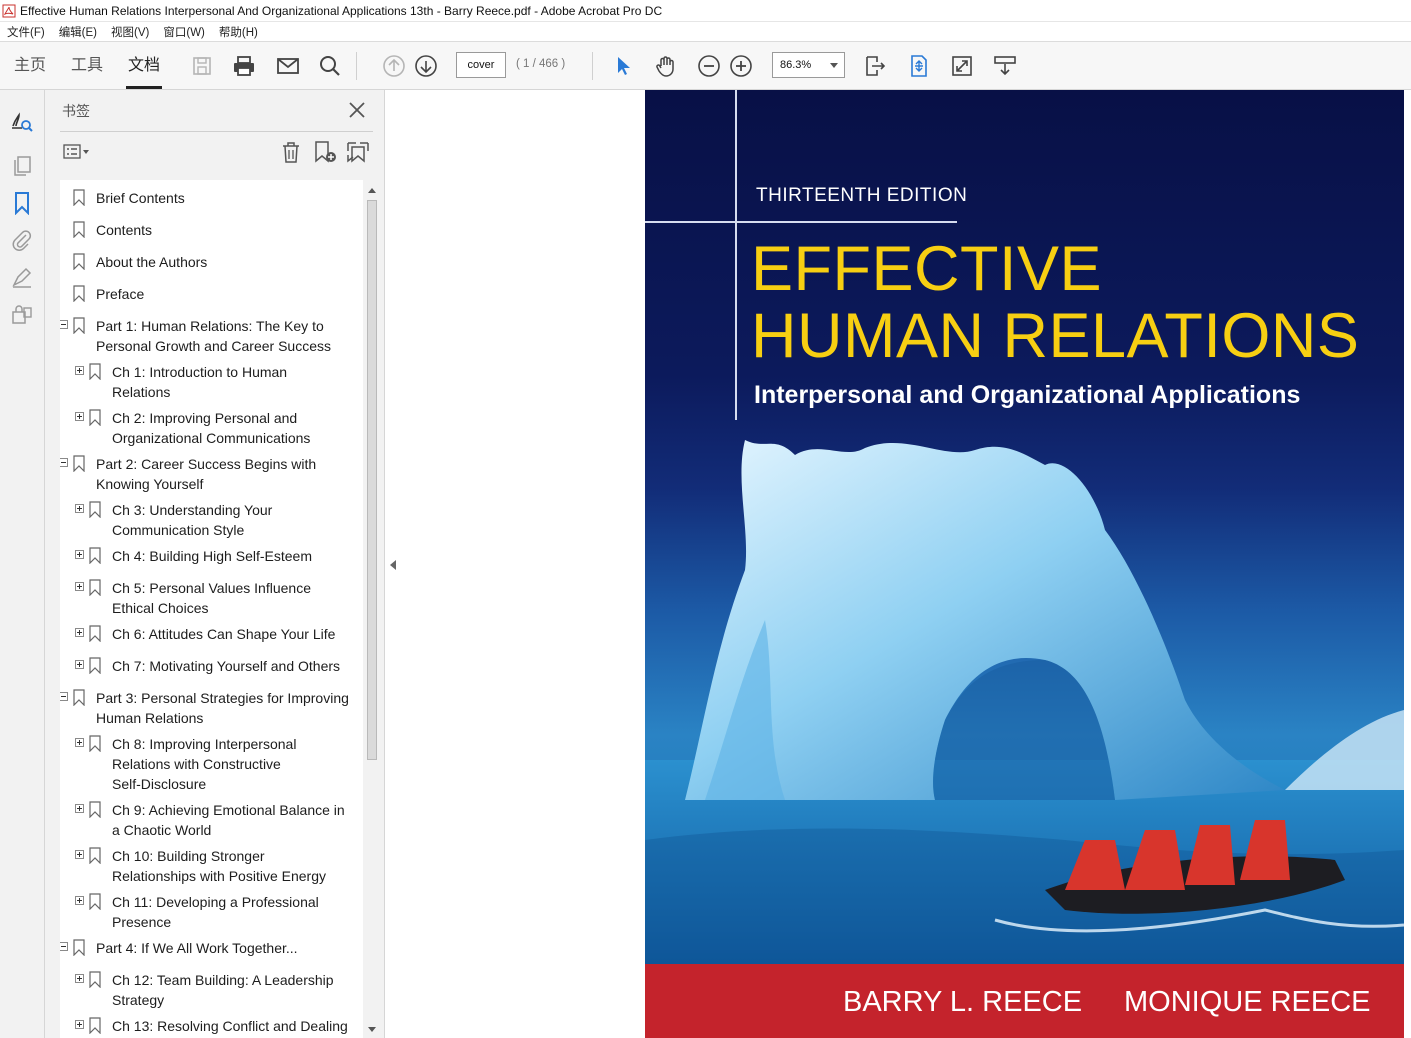 Image resolution: width=1411 pixels, height=1038 pixels. Describe the element at coordinates (211, 230) in the screenshot. I see `bookmark-item: Contents` at that location.